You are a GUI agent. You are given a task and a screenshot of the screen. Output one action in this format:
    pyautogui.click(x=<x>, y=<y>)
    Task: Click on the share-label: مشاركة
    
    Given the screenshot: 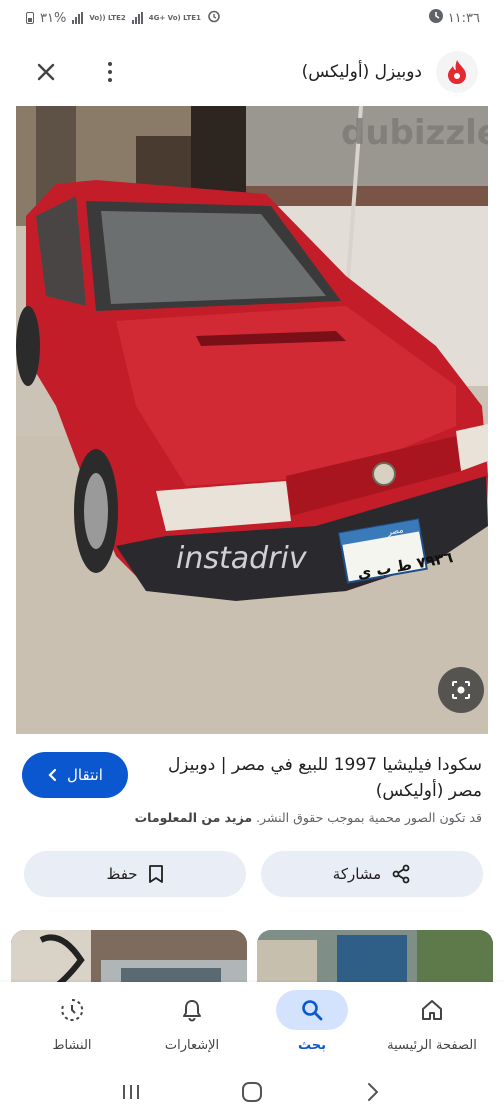 What is the action you would take?
    pyautogui.click(x=357, y=874)
    